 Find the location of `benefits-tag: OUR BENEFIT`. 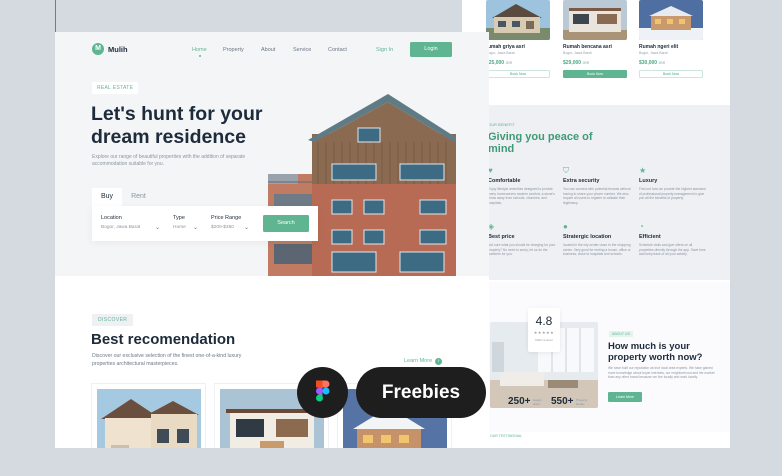

benefits-tag: OUR BENEFIT is located at coordinates (501, 124).